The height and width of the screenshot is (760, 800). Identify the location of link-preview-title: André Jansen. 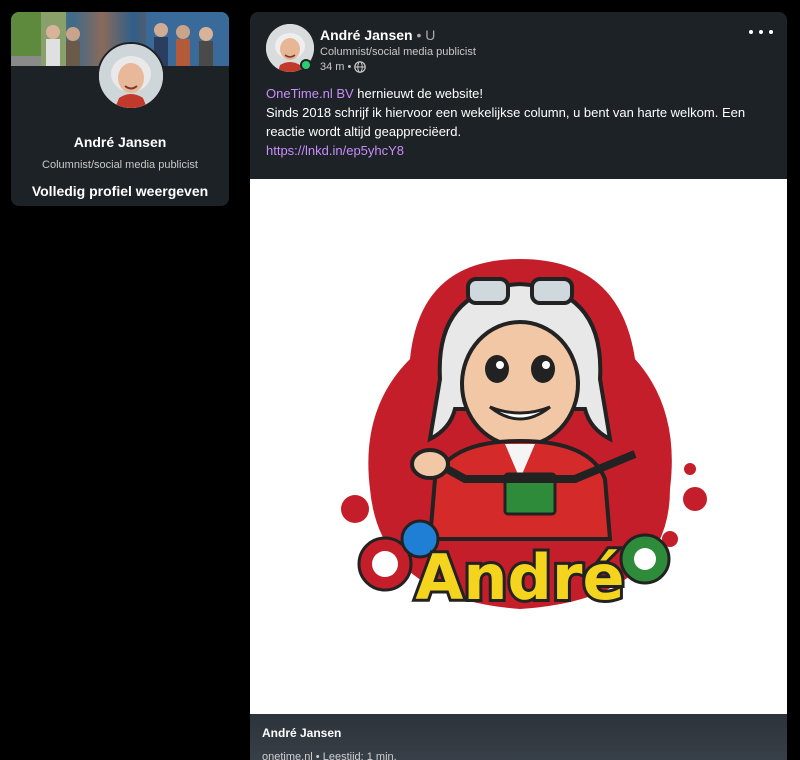
(301, 733).